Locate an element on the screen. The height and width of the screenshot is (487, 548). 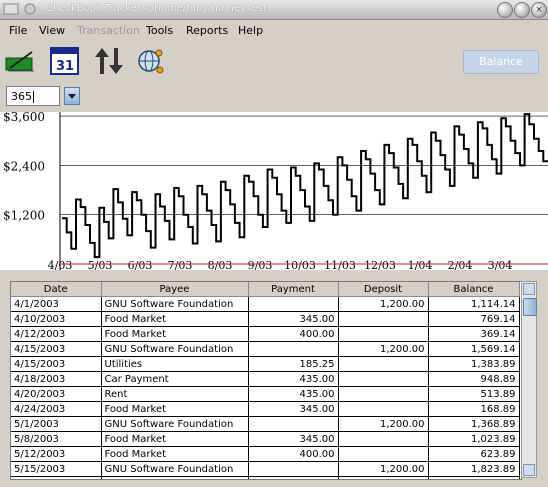
cell-payee: Rent is located at coordinates (175, 394).